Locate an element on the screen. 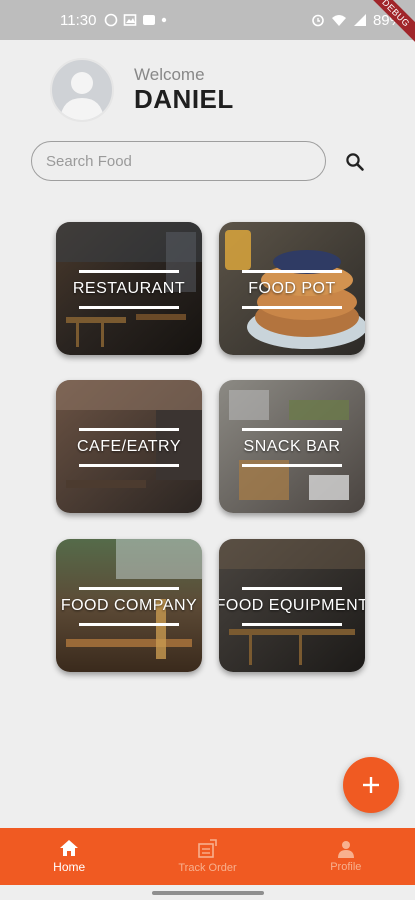 Image resolution: width=415 pixels, height=900 pixels. person-icon is located at coordinates (345, 849).